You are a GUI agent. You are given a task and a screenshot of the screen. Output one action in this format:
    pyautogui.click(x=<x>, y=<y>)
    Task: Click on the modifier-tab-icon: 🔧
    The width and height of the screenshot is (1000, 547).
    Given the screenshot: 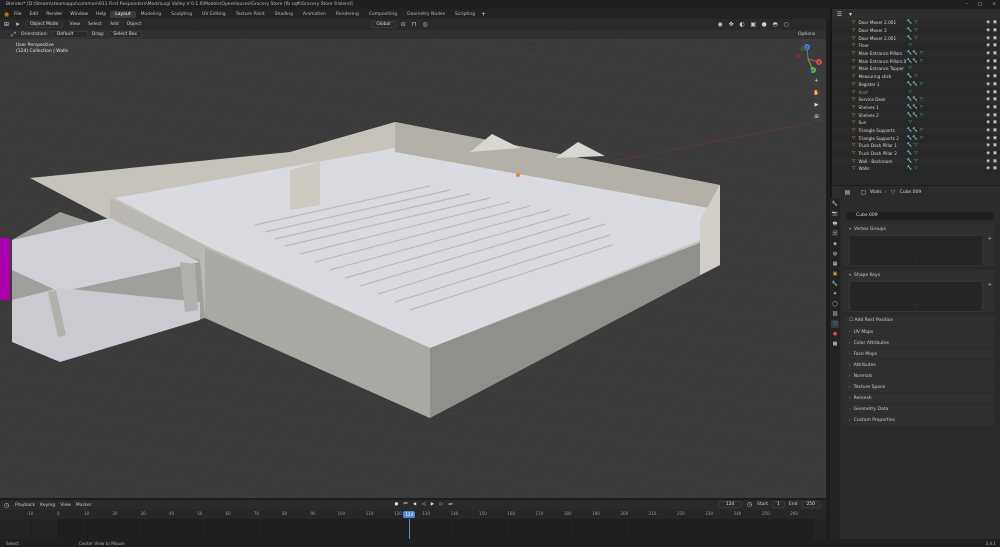 What is the action you would take?
    pyautogui.click(x=835, y=284)
    